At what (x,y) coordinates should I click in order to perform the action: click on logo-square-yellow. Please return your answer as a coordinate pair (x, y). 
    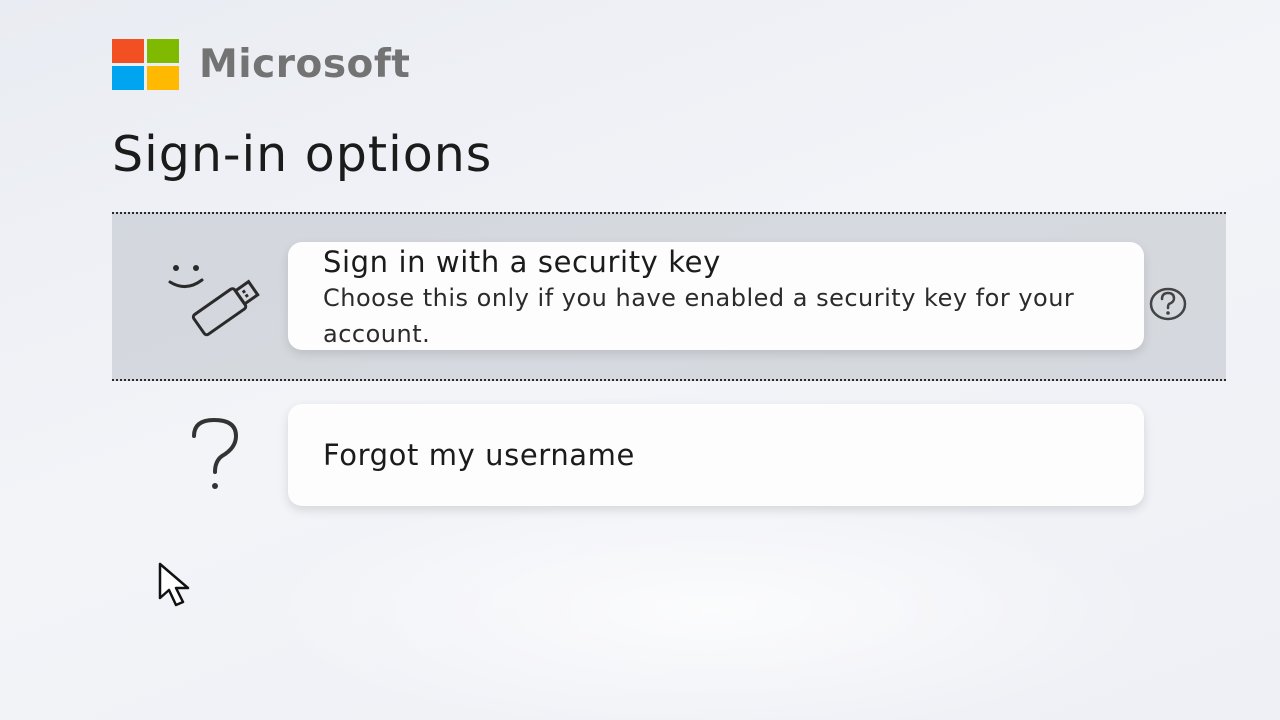
    Looking at the image, I should click on (163, 77).